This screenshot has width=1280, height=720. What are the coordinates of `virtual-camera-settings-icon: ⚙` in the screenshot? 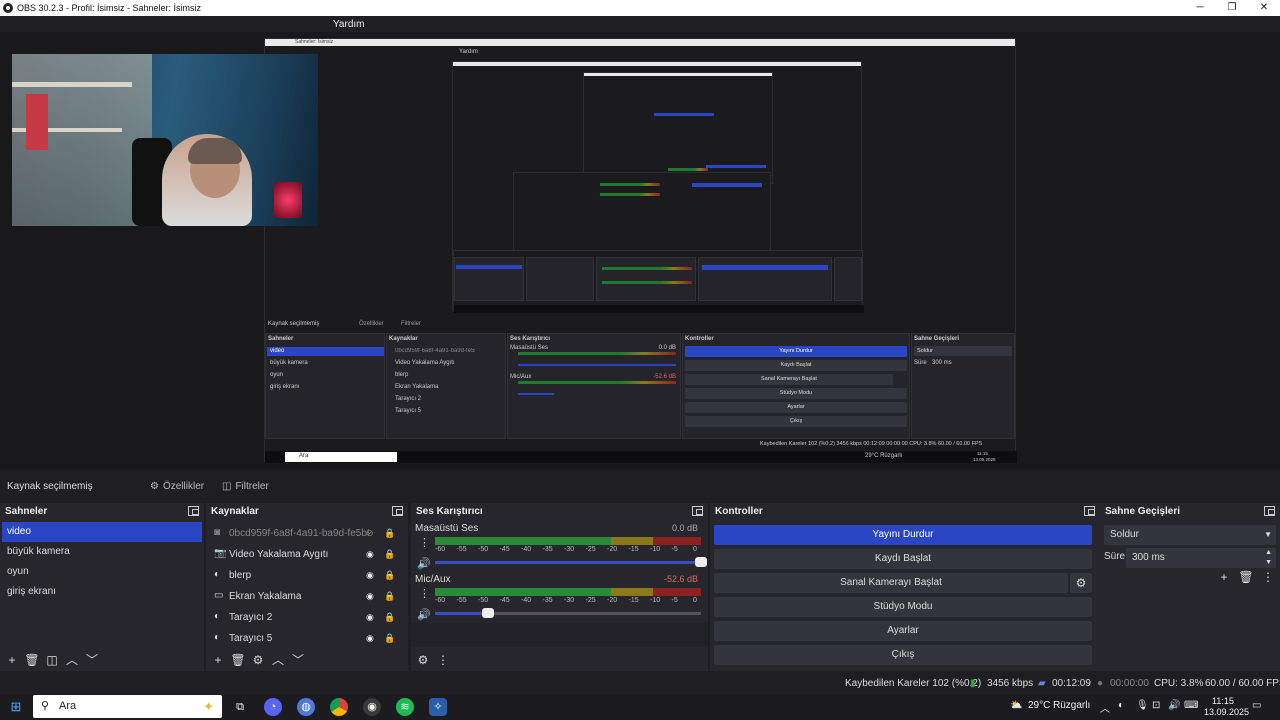 It's located at (1081, 583).